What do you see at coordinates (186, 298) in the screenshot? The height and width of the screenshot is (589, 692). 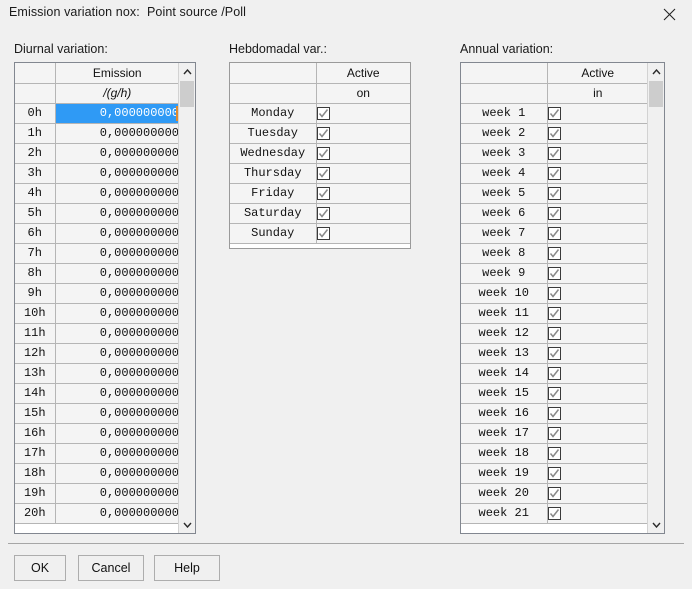 I see `diurnal-scrollbar` at bounding box center [186, 298].